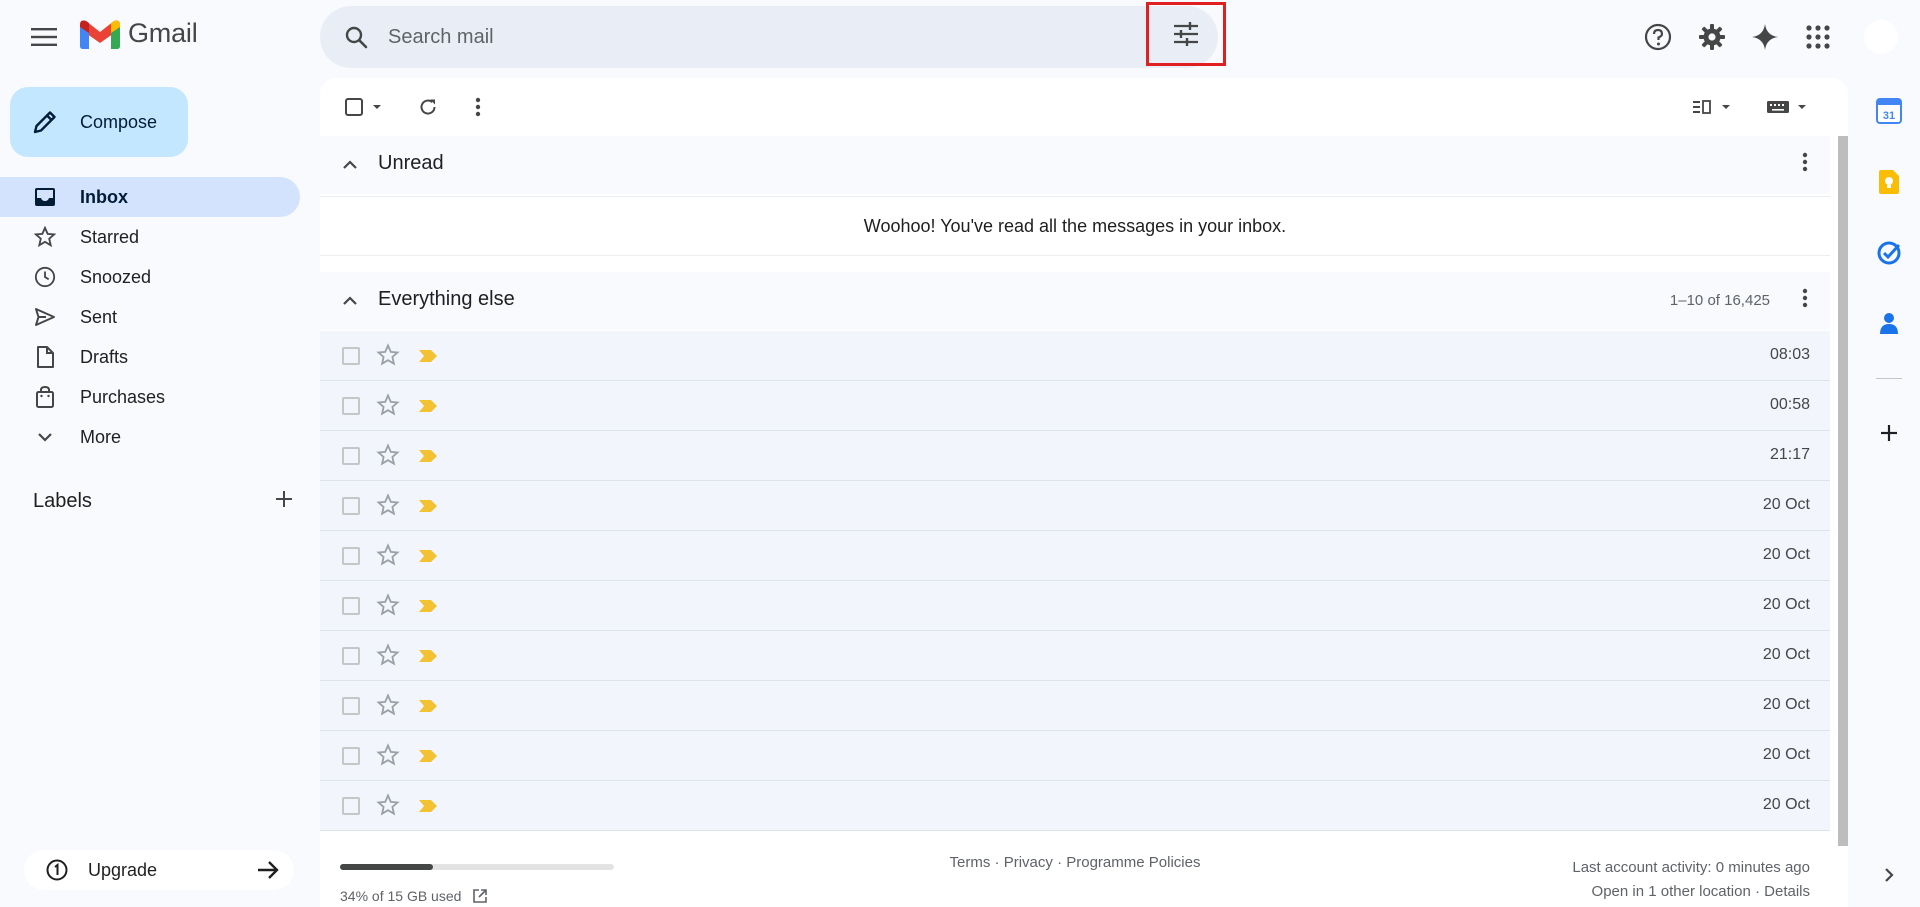  I want to click on sidebar-item-more: More, so click(150, 437).